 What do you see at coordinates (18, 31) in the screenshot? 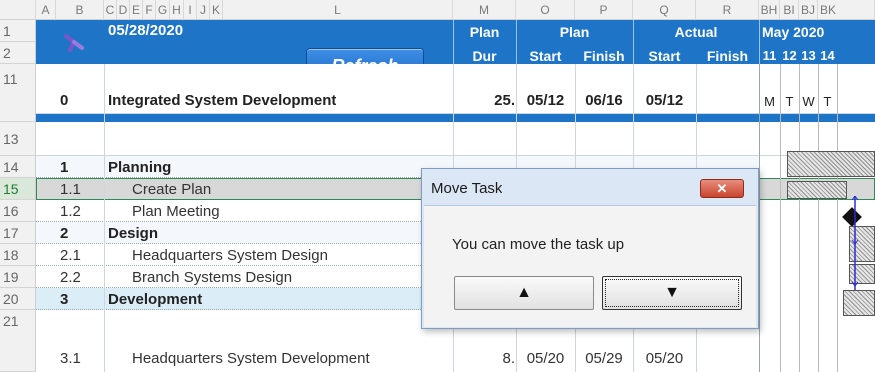
I see `row-header-1: 1` at bounding box center [18, 31].